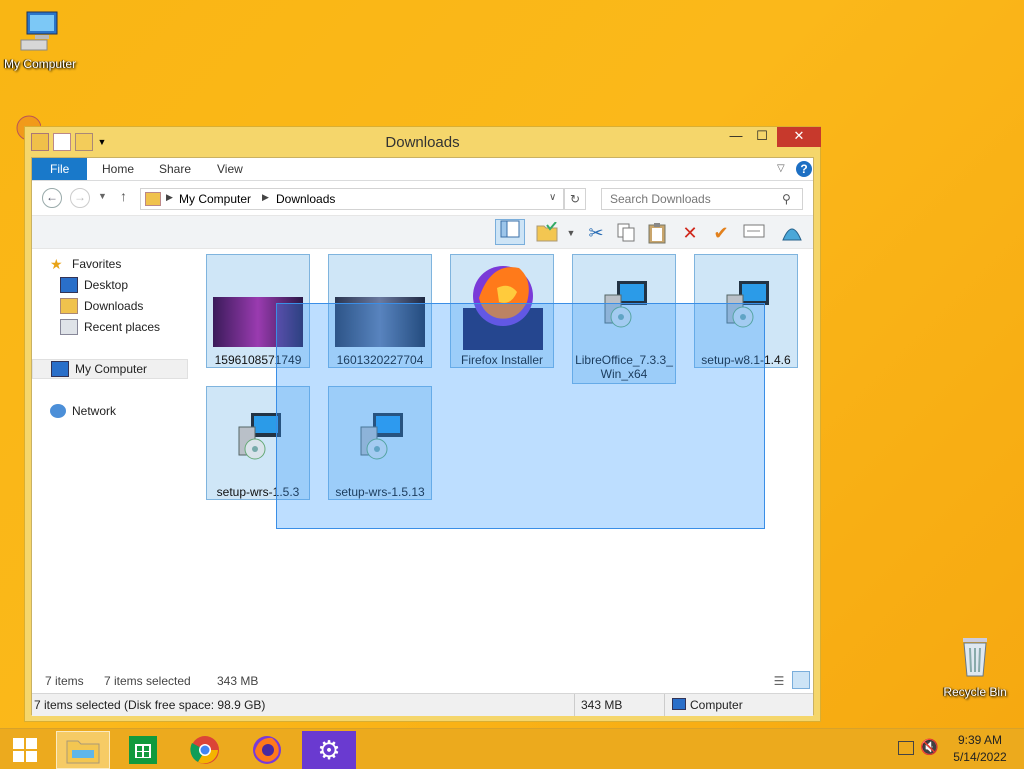  Describe the element at coordinates (702, 199) in the screenshot. I see `search-input: Search Downloads` at that location.